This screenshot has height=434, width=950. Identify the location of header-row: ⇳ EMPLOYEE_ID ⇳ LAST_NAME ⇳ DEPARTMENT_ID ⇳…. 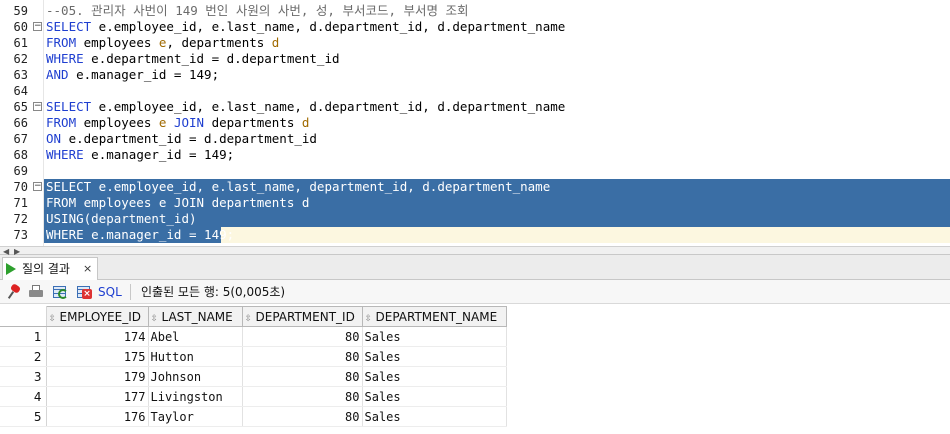
(253, 316).